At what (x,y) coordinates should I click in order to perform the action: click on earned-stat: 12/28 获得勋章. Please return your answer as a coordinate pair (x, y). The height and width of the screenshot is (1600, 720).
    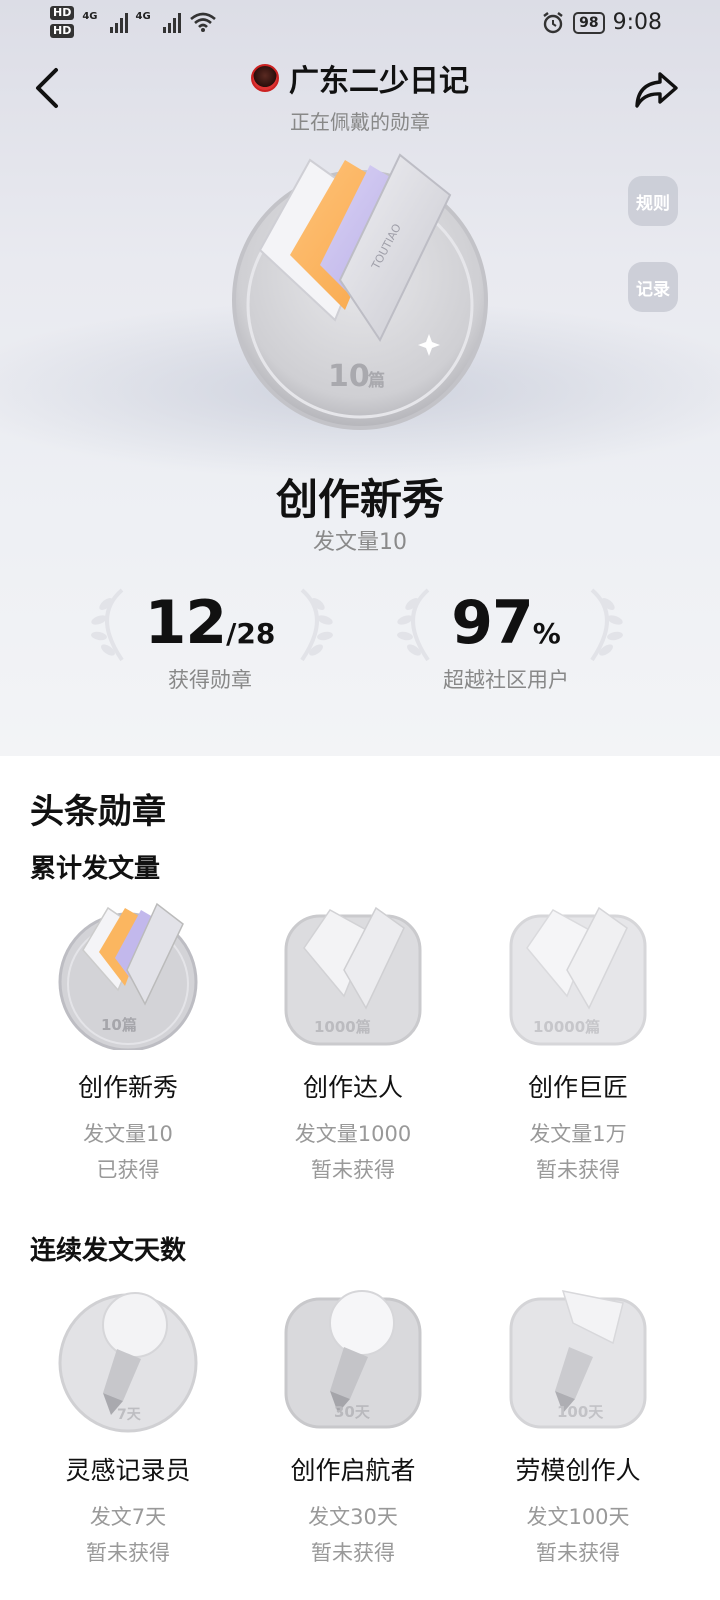
    Looking at the image, I should click on (210, 641).